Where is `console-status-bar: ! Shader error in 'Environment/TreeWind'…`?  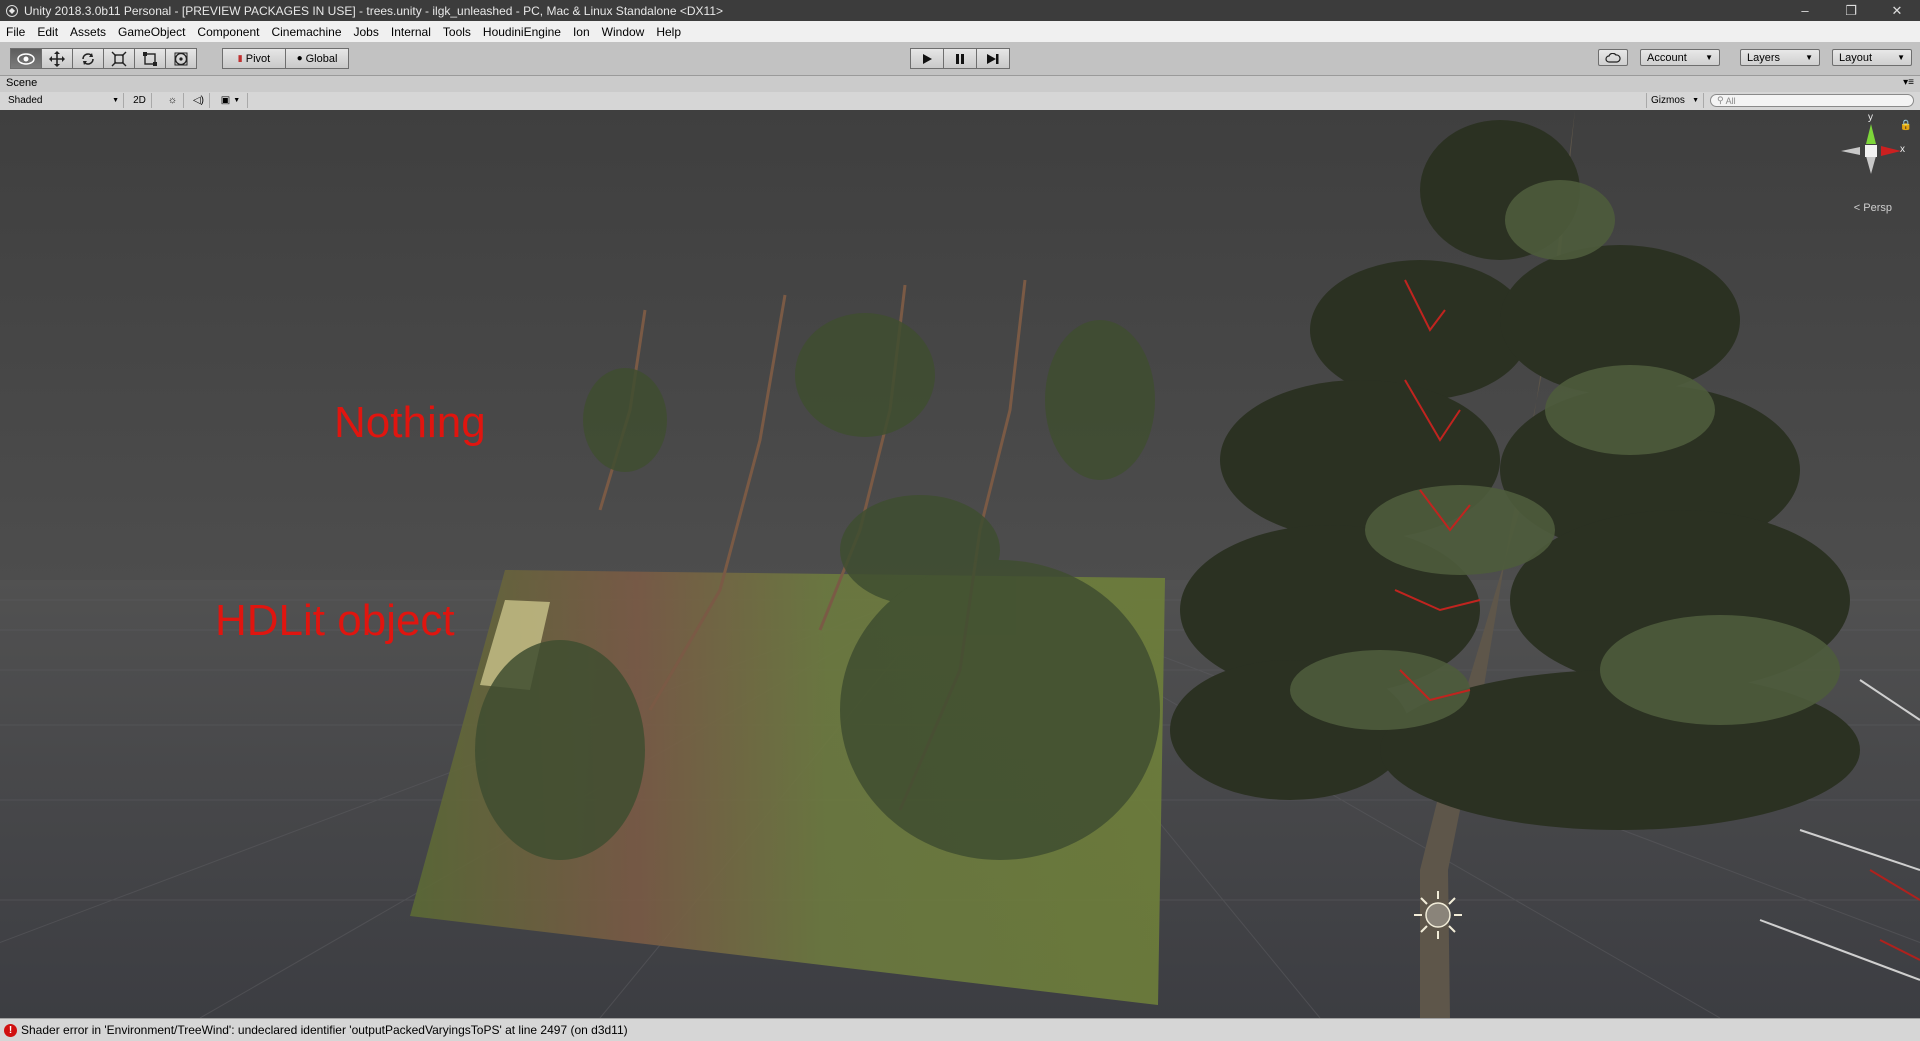 console-status-bar: ! Shader error in 'Environment/TreeWind'… is located at coordinates (960, 1029).